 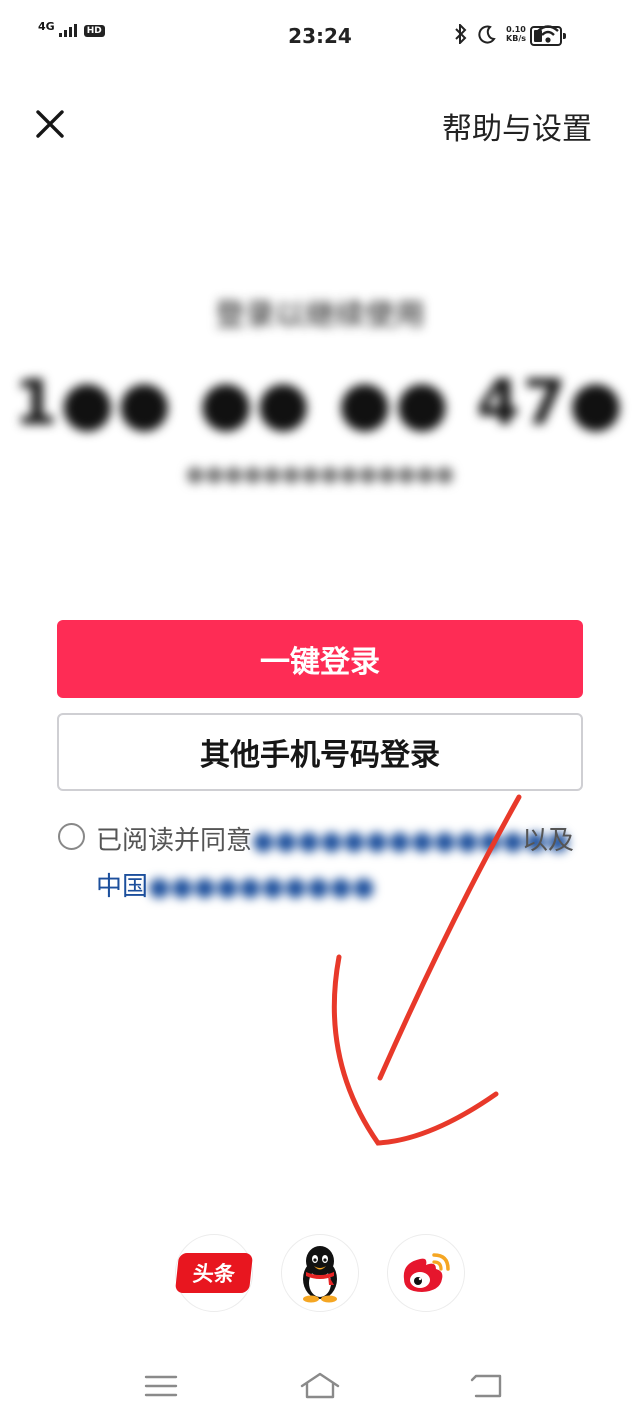 I want to click on status-bar: 4G HD 23:24 0.10 KB/s, so click(x=320, y=36).